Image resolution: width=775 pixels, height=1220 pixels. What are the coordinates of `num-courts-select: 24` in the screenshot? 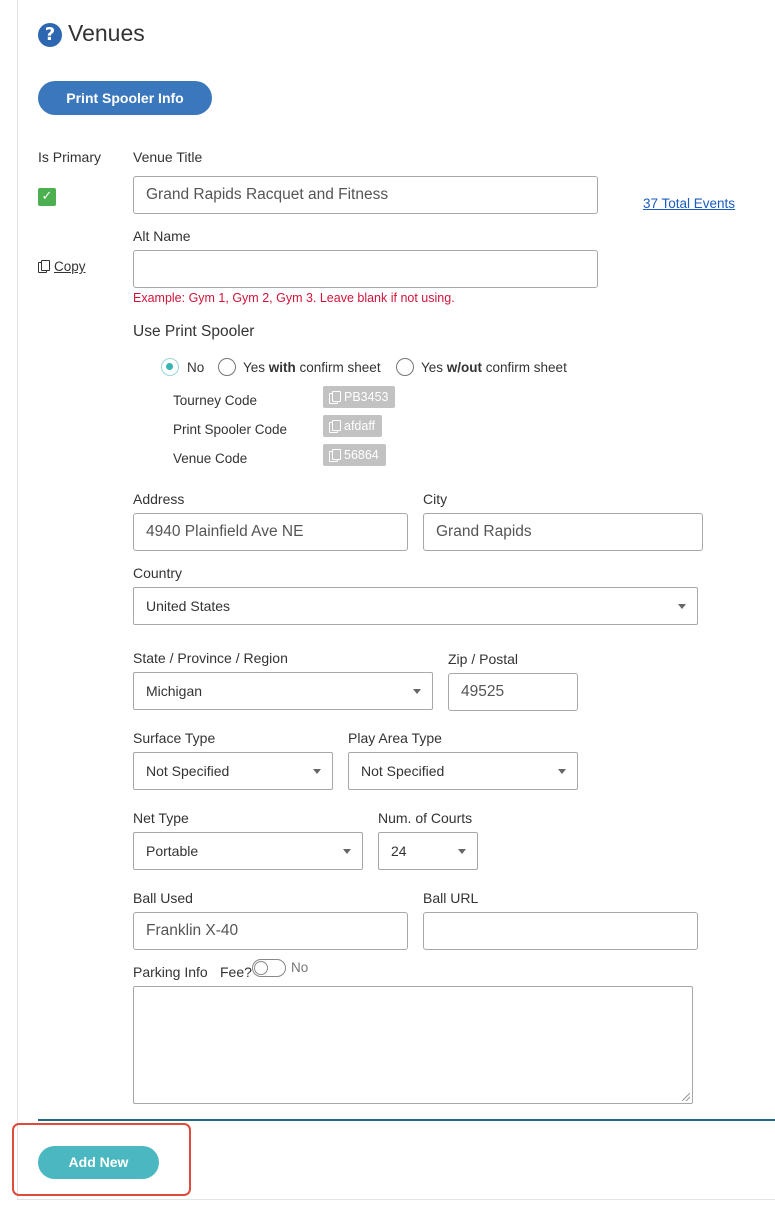 It's located at (428, 851).